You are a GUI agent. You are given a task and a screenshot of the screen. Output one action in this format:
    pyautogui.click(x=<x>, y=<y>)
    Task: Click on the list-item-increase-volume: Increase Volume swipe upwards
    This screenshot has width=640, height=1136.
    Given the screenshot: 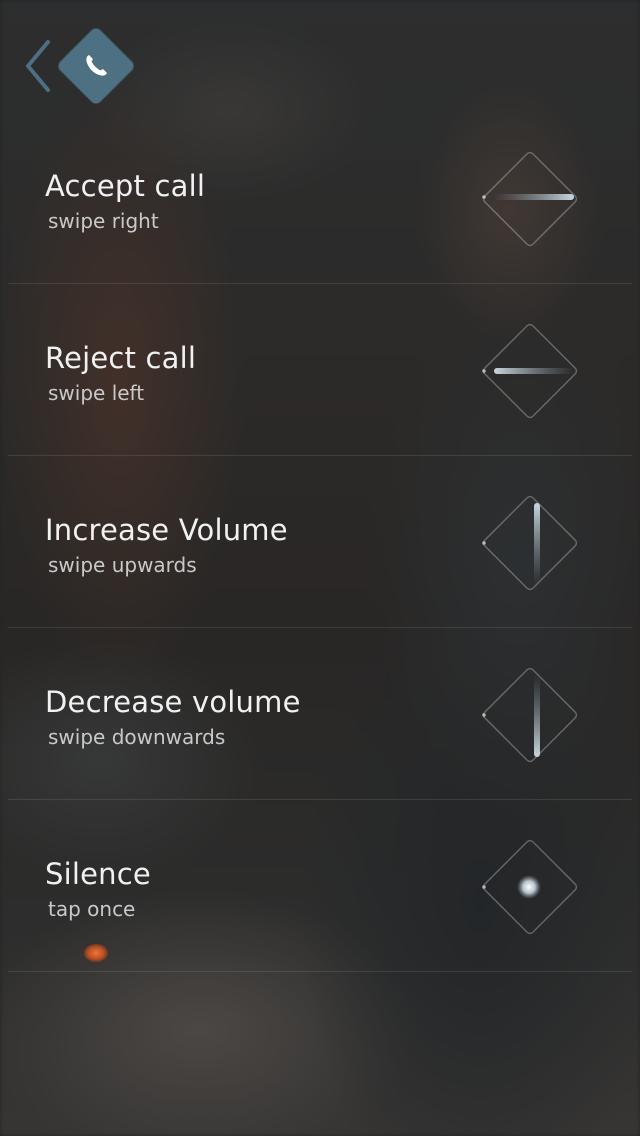 What is the action you would take?
    pyautogui.click(x=320, y=542)
    